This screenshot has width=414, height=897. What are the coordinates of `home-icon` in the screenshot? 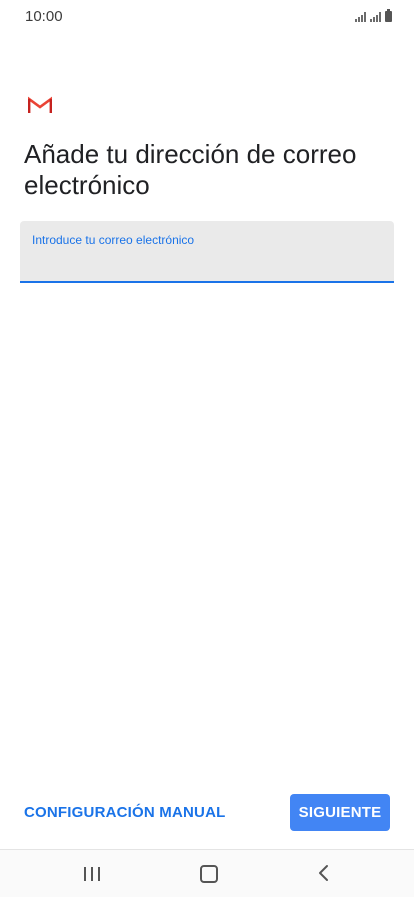 It's located at (209, 874).